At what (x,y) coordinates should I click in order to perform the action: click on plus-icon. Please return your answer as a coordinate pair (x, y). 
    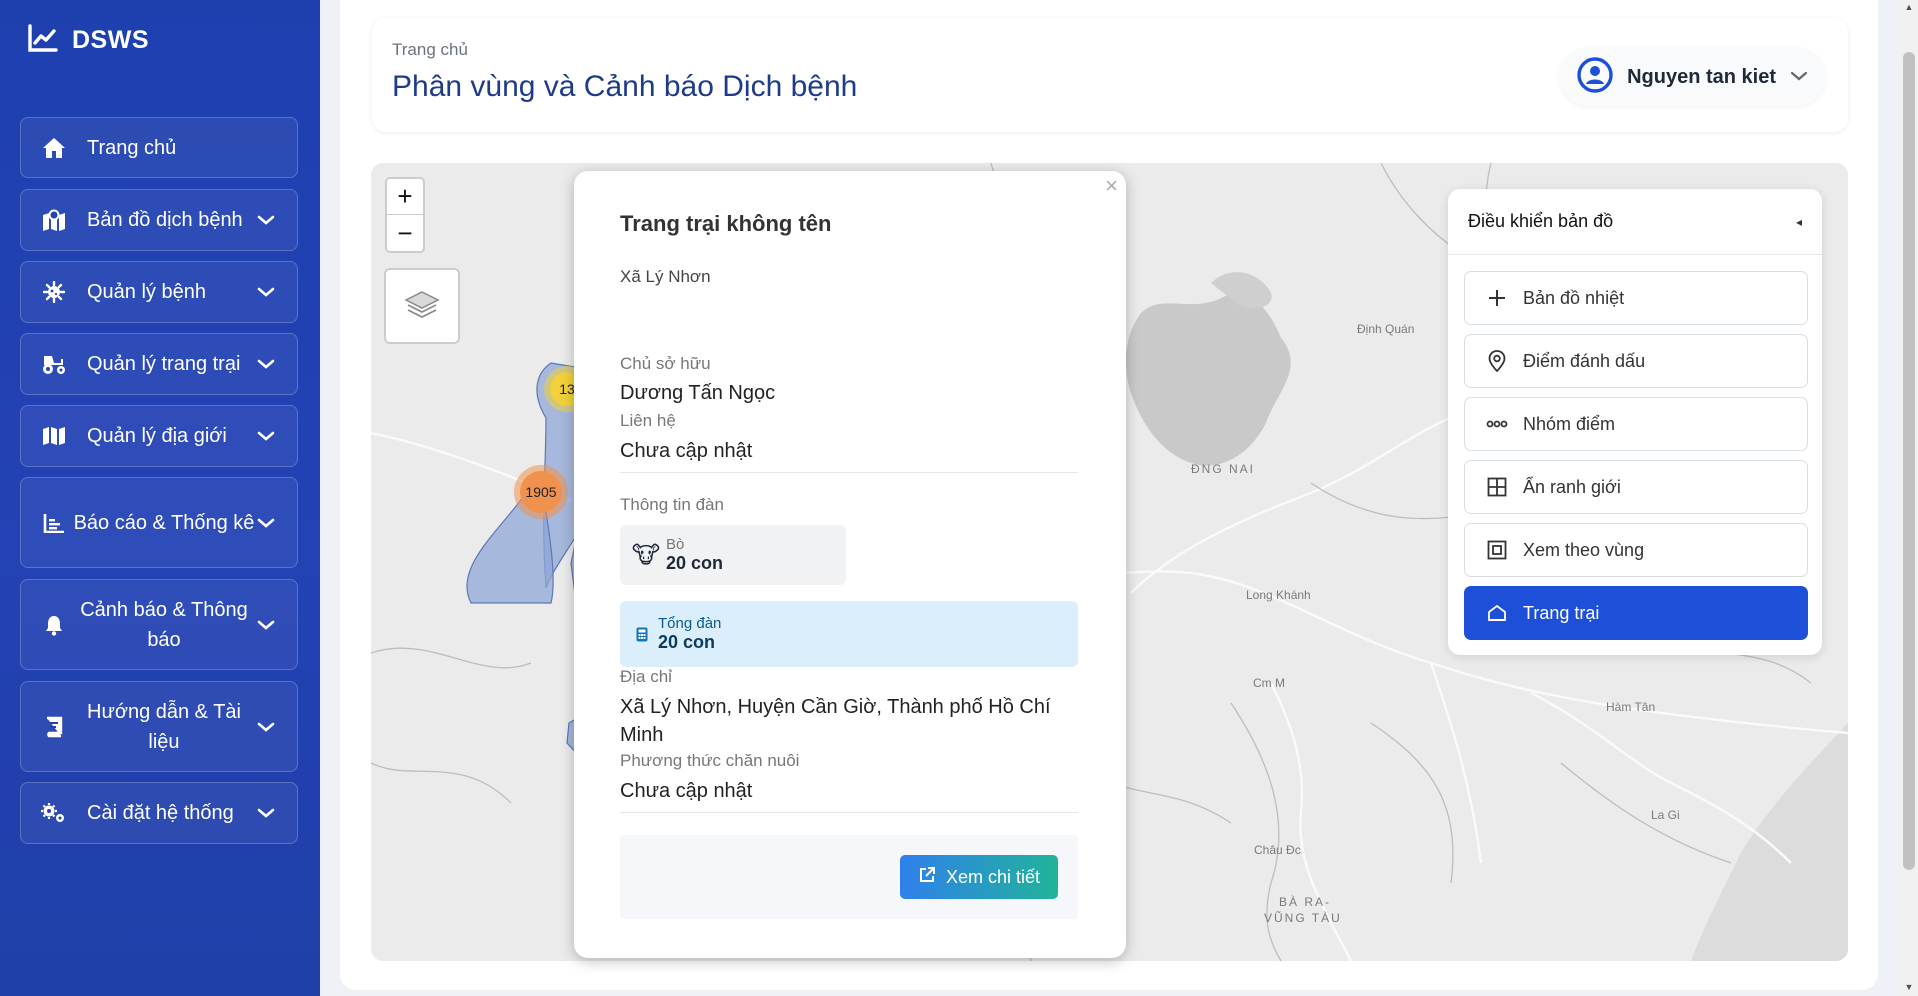
    Looking at the image, I should click on (1497, 298).